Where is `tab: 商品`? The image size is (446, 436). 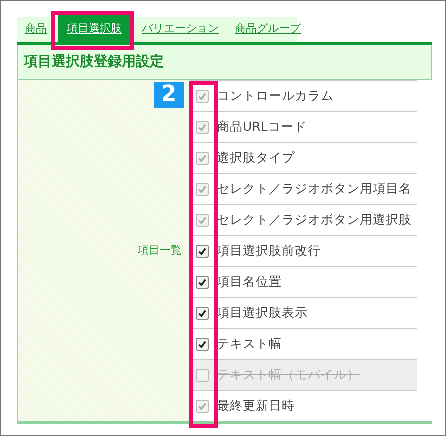
tab: 商品 is located at coordinates (36, 31).